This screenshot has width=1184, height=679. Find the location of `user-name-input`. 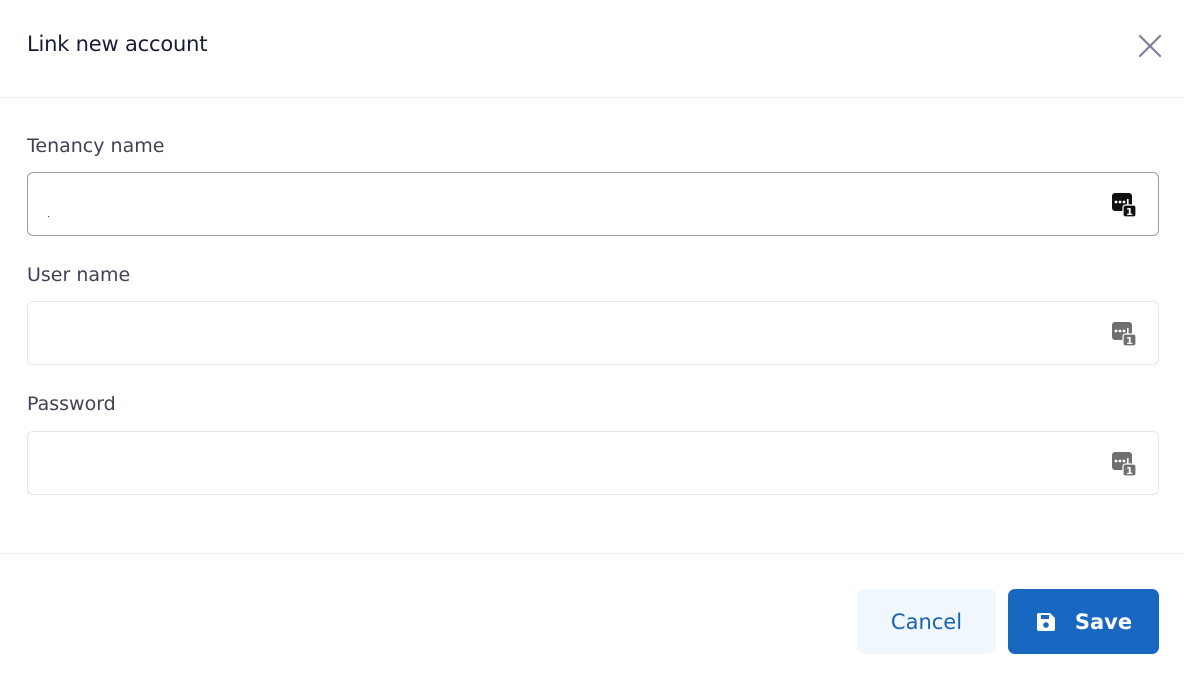

user-name-input is located at coordinates (593, 333).